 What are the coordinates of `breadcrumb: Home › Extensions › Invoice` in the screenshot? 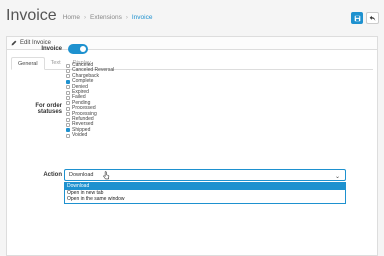 It's located at (108, 17).